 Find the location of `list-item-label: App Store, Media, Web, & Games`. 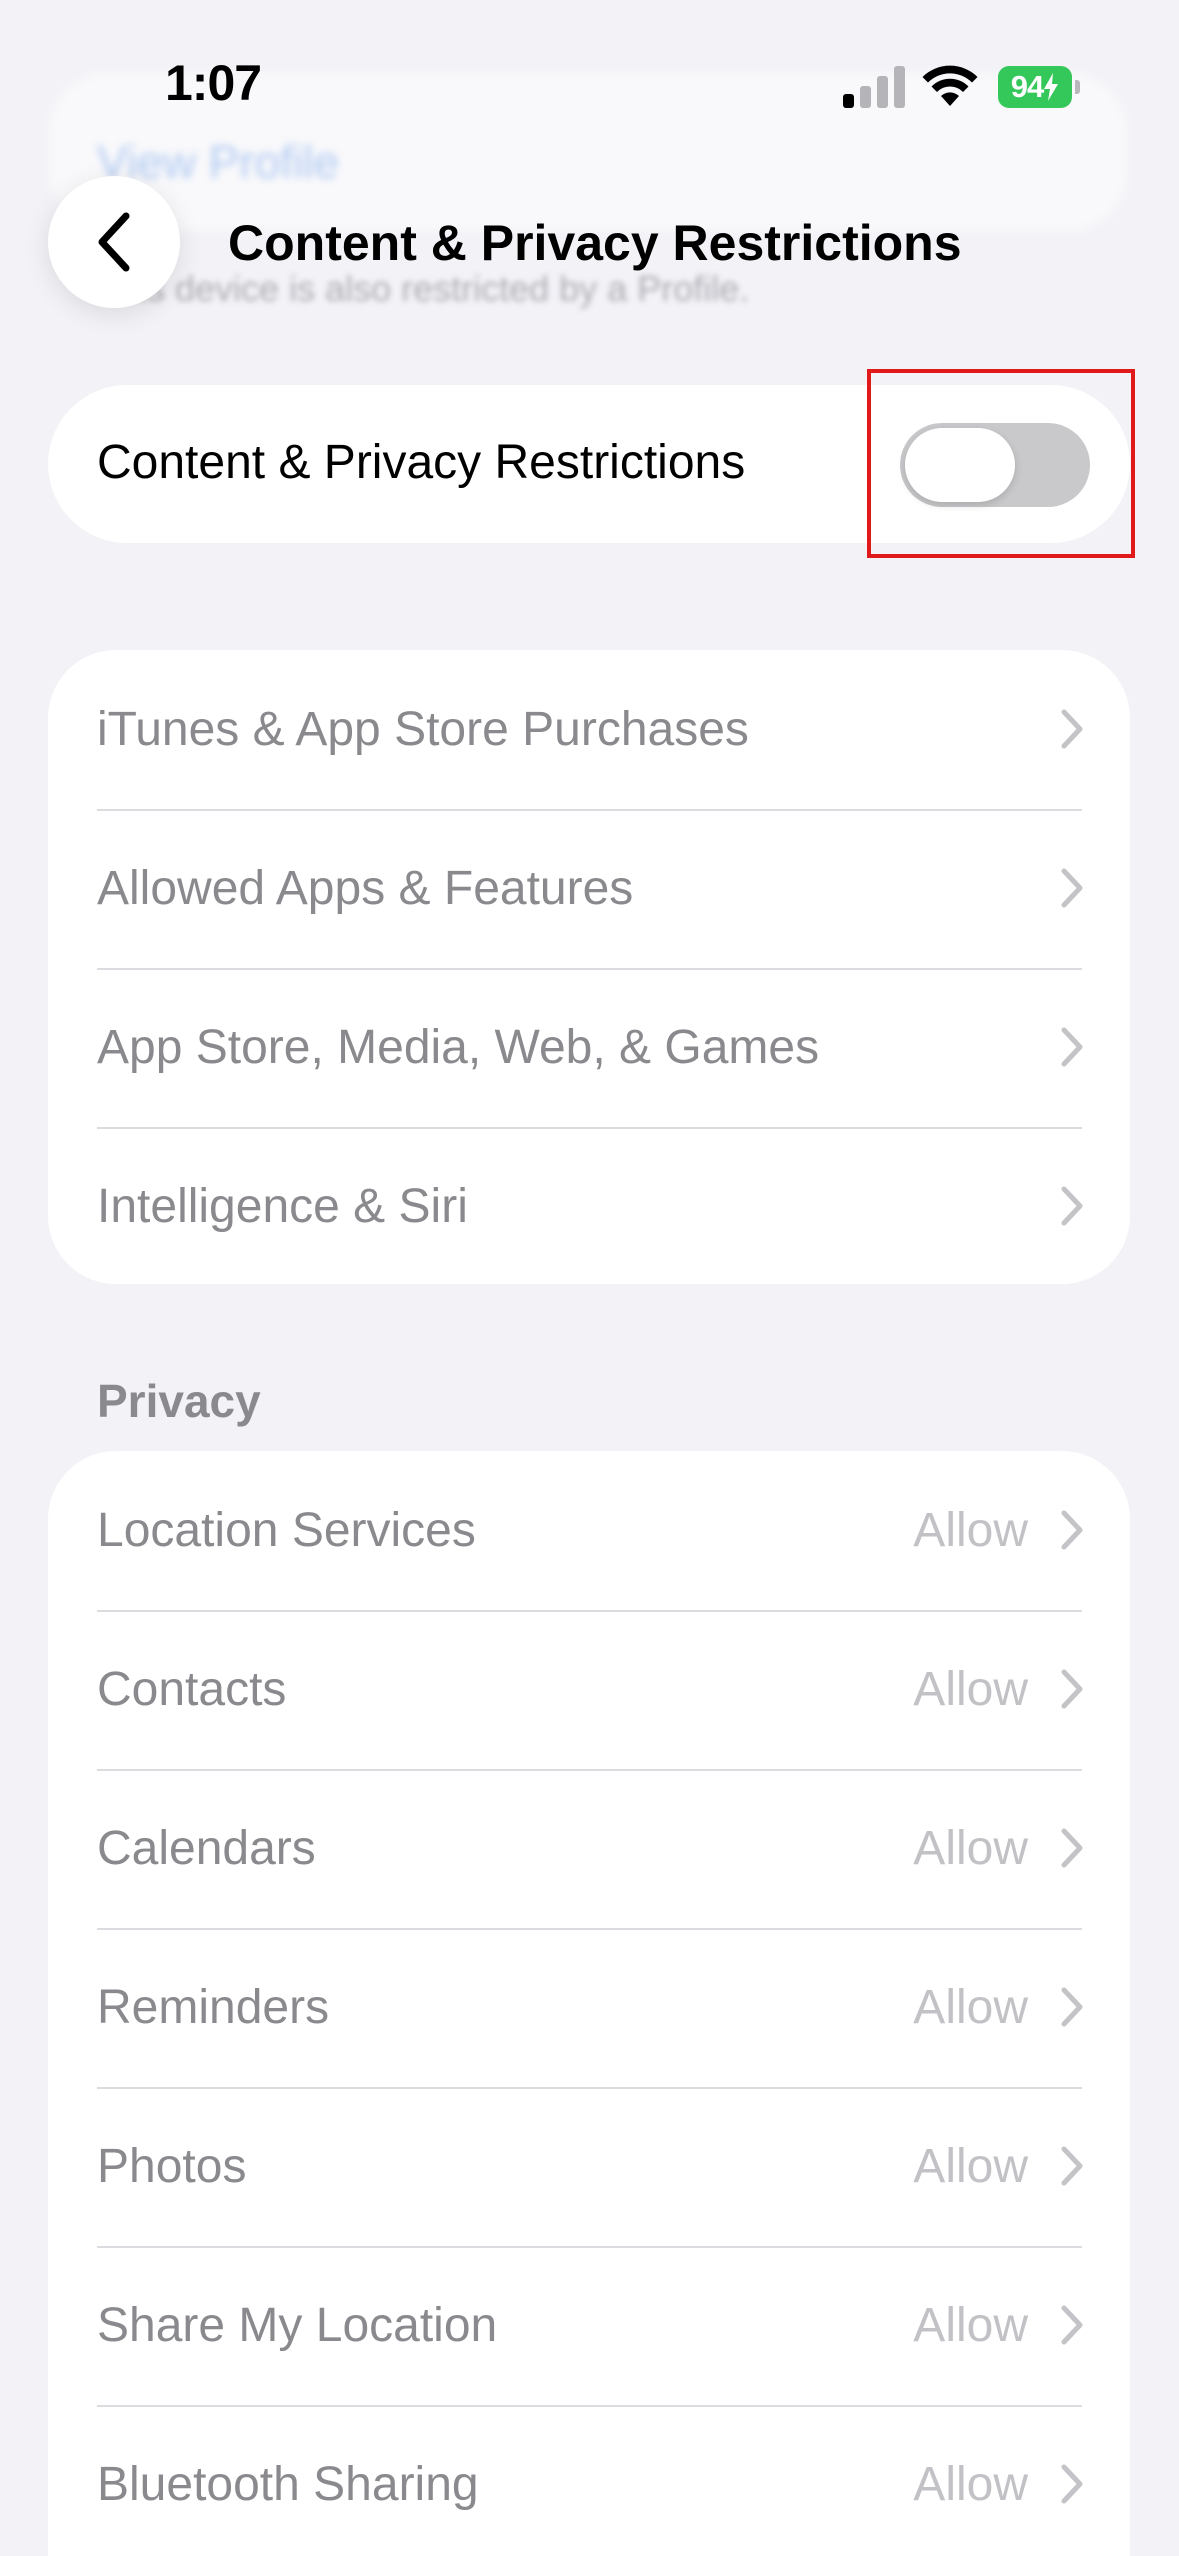

list-item-label: App Store, Media, Web, & Games is located at coordinates (458, 1047).